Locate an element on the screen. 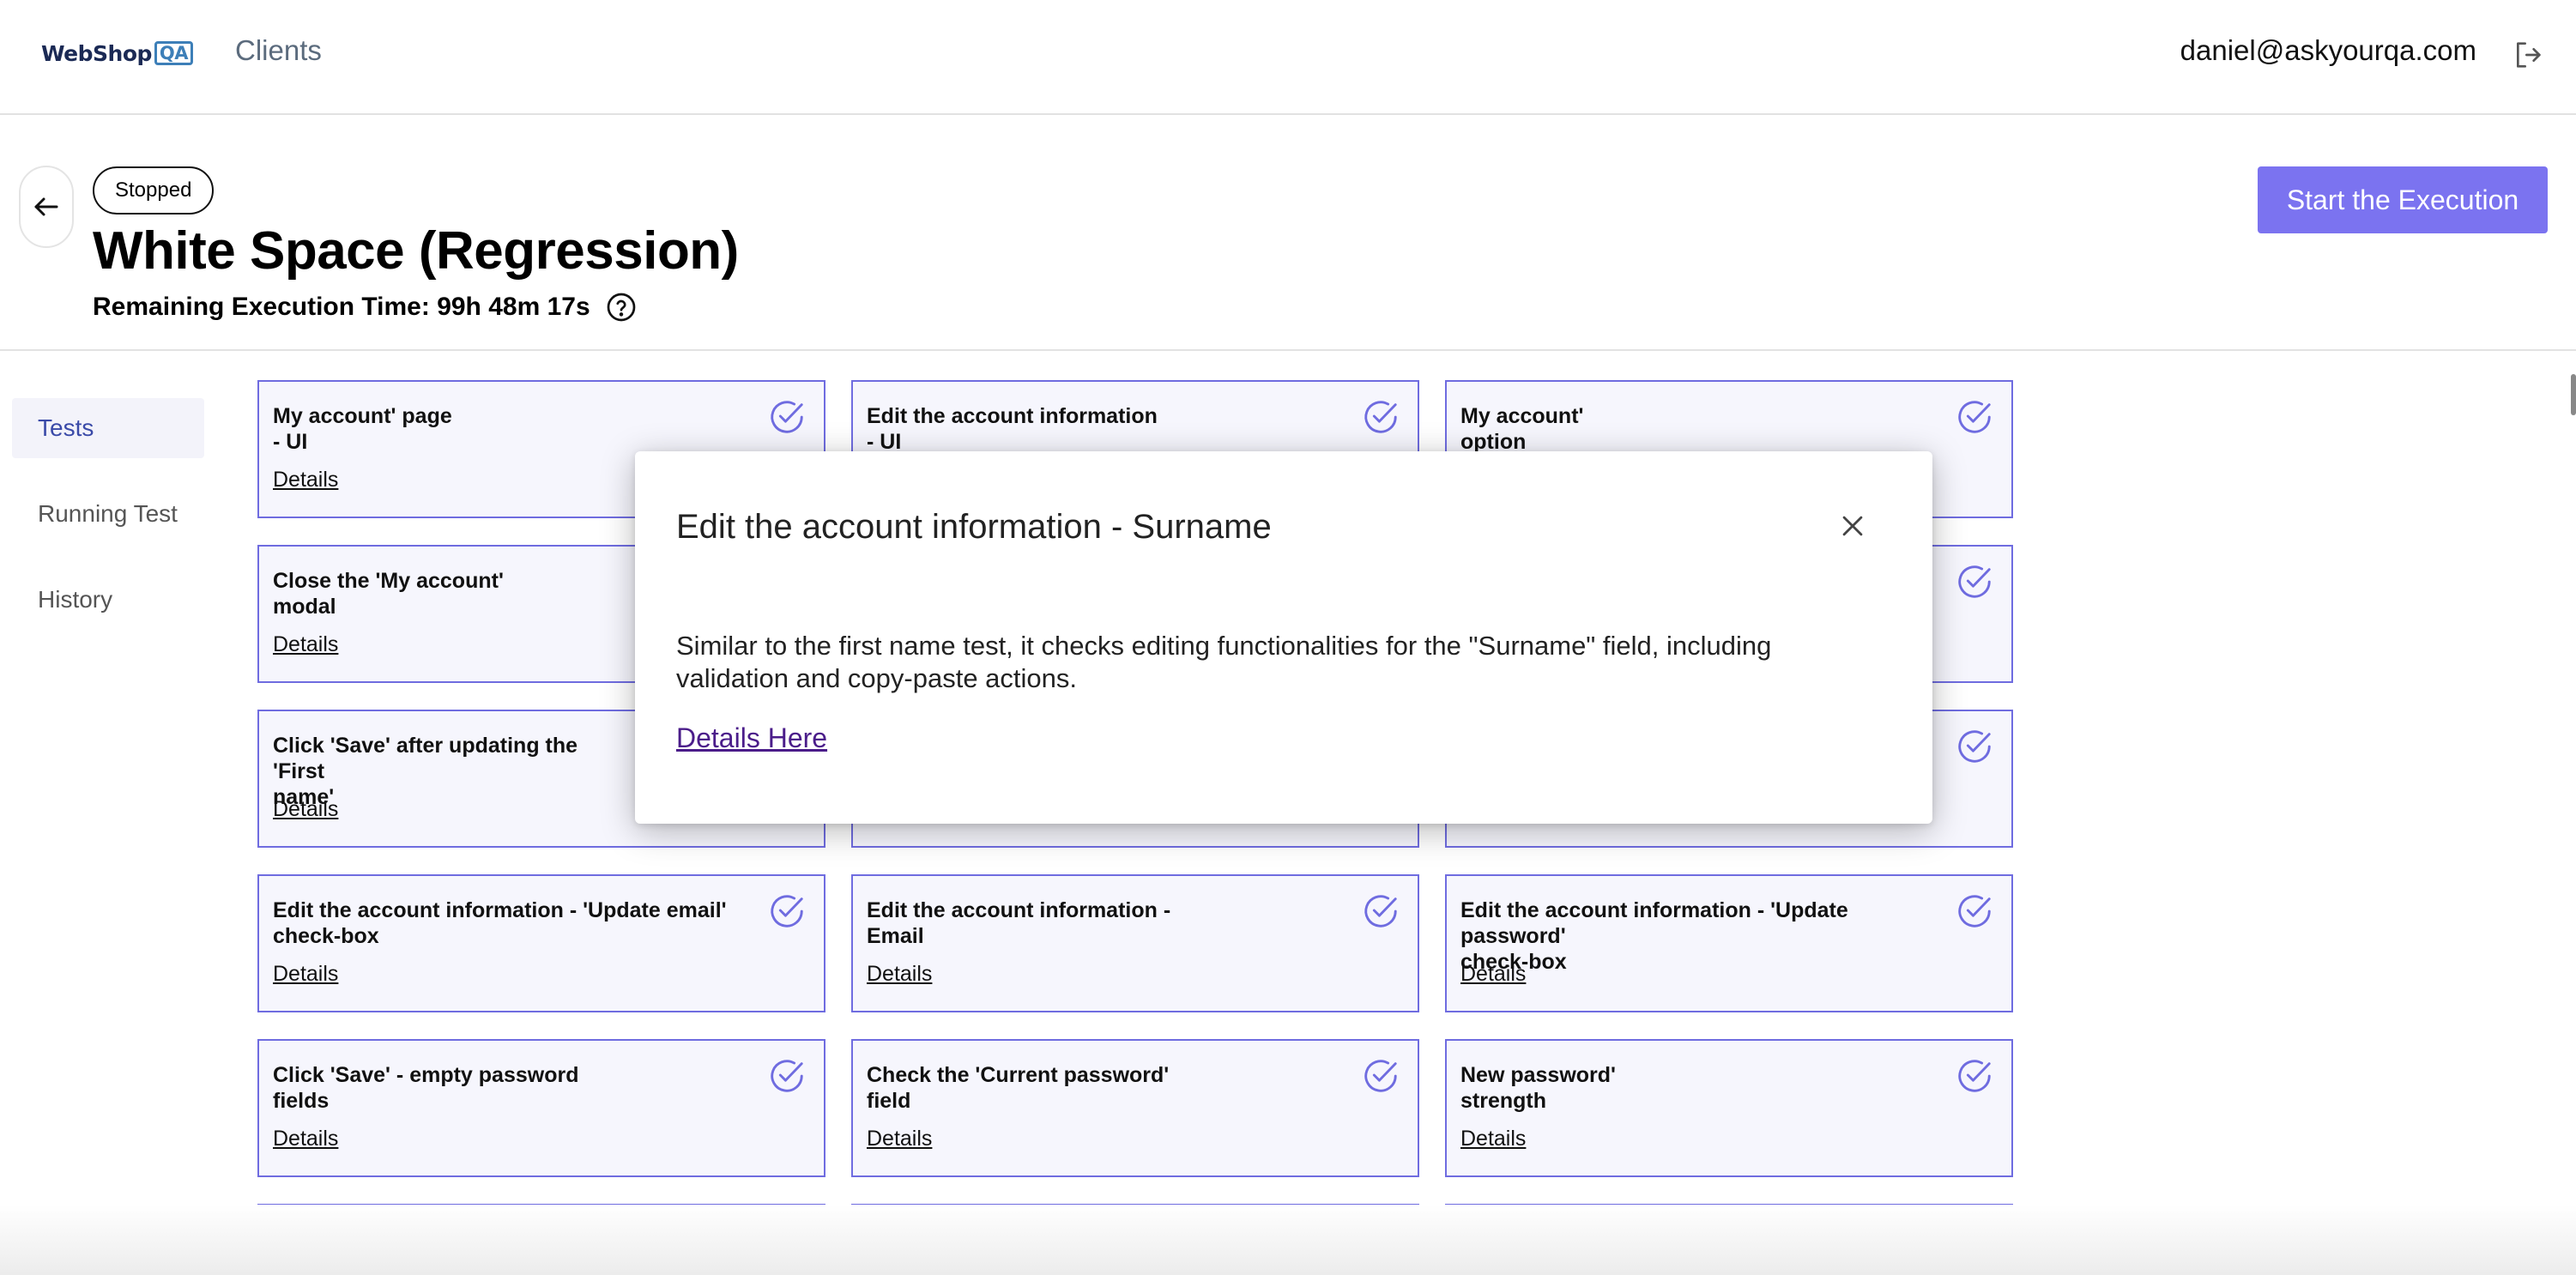 The width and height of the screenshot is (2576, 1275). sidebar-item-tests: Tests is located at coordinates (108, 428).